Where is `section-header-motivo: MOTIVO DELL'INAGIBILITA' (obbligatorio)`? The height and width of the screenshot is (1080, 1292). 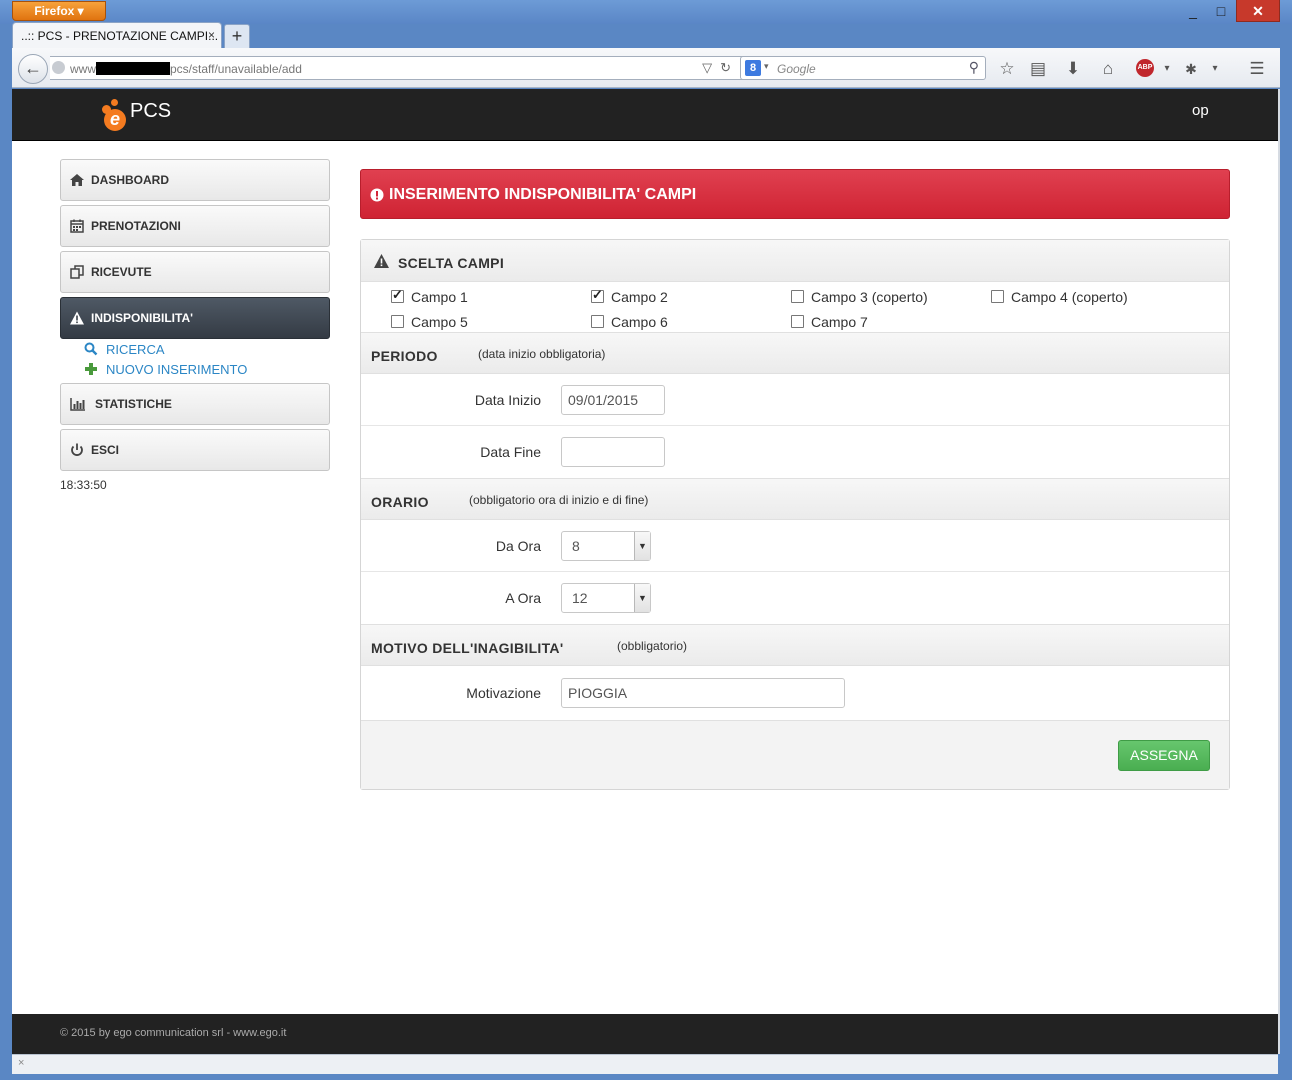 section-header-motivo: MOTIVO DELL'INAGIBILITA' (obbligatorio) is located at coordinates (795, 645).